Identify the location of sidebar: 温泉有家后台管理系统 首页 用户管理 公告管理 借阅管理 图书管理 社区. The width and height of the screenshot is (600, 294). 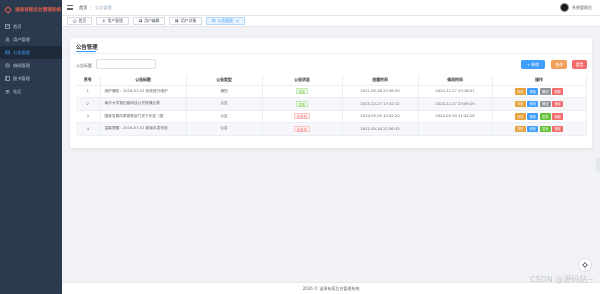
(31, 147).